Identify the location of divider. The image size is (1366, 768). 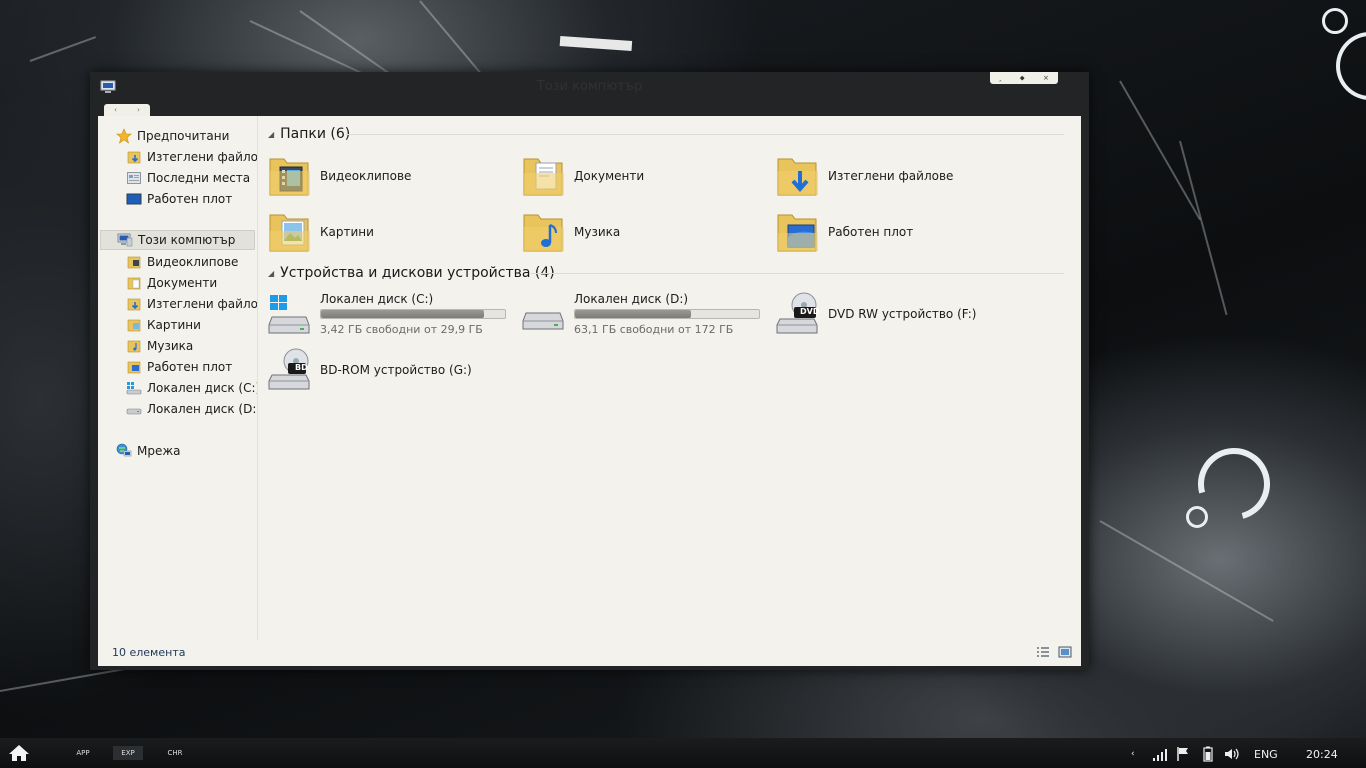
(705, 134).